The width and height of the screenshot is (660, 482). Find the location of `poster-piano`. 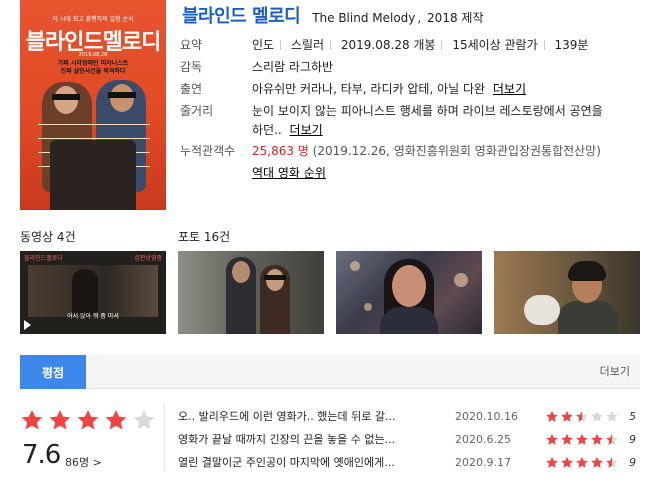

poster-piano is located at coordinates (93, 175).